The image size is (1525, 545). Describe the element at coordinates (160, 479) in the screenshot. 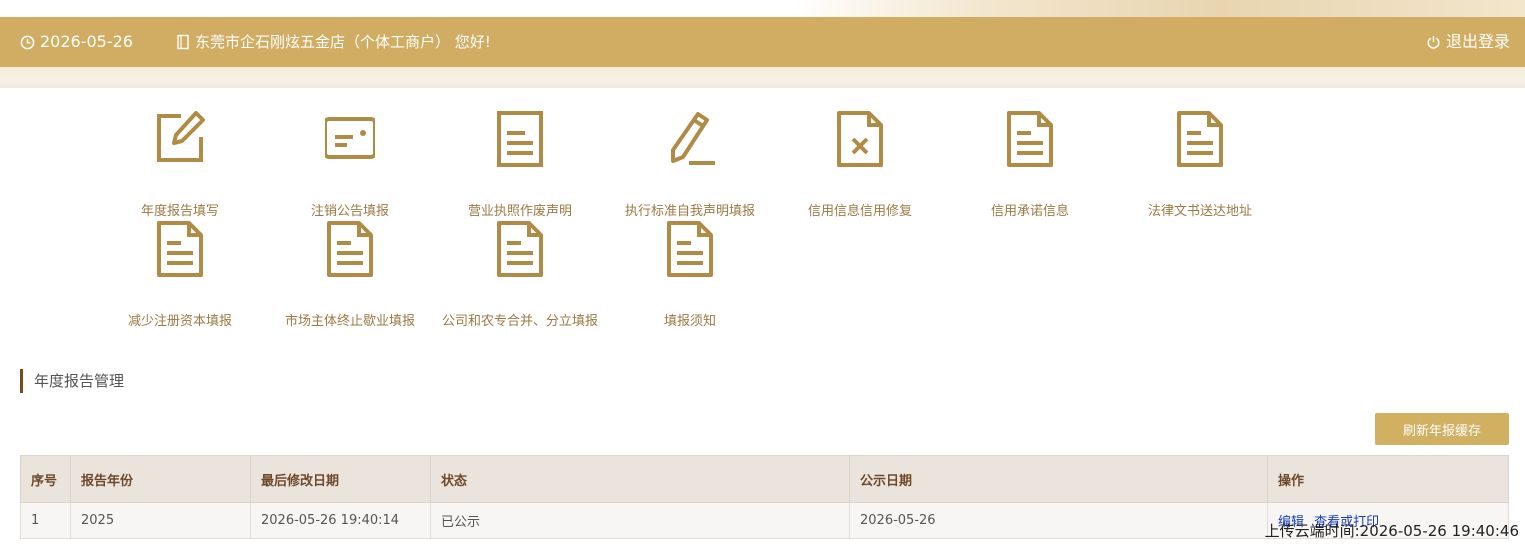

I see `column-header-year: 报告年份` at that location.